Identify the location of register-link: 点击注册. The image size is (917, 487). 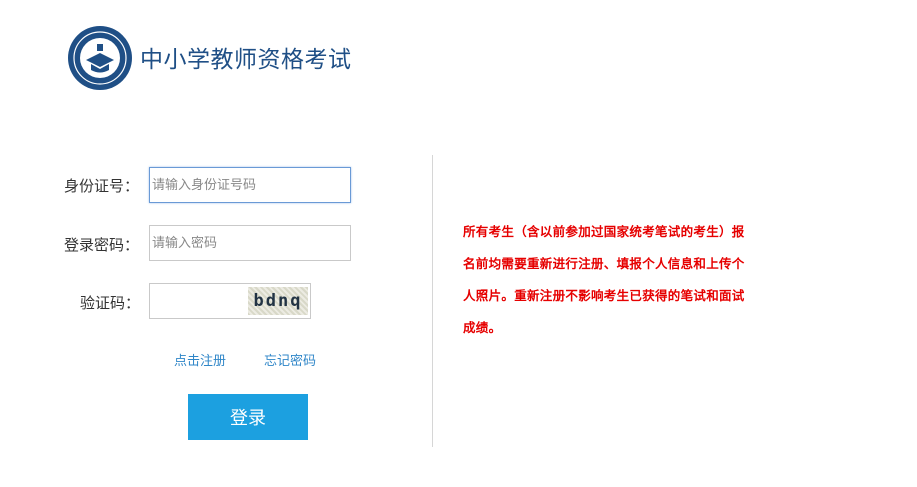
(200, 359).